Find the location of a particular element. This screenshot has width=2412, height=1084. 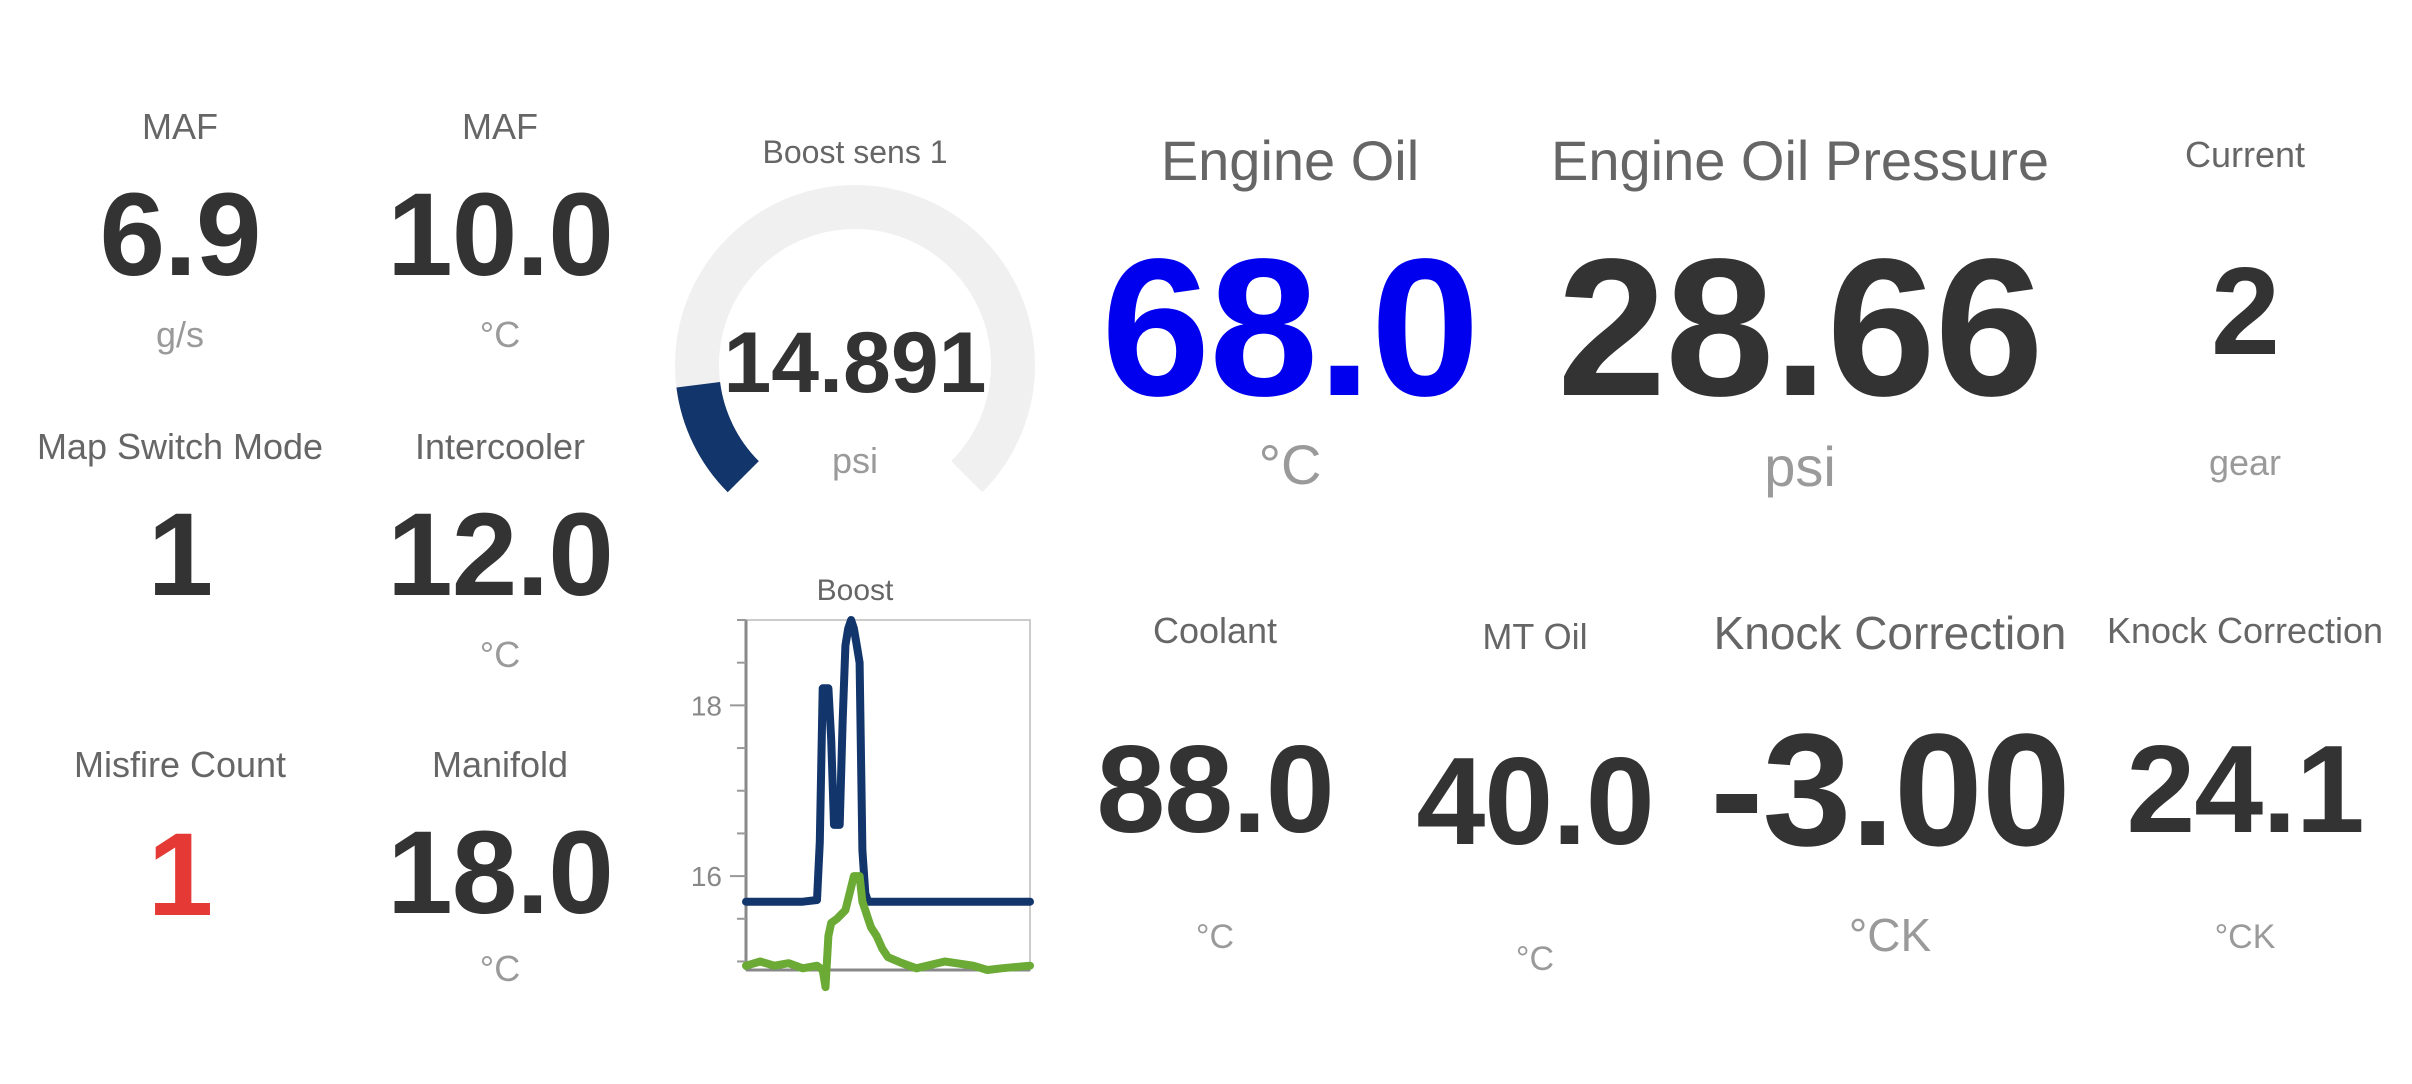

coolant-widget: Coolant 88.0 °C is located at coordinates (1215, 790).